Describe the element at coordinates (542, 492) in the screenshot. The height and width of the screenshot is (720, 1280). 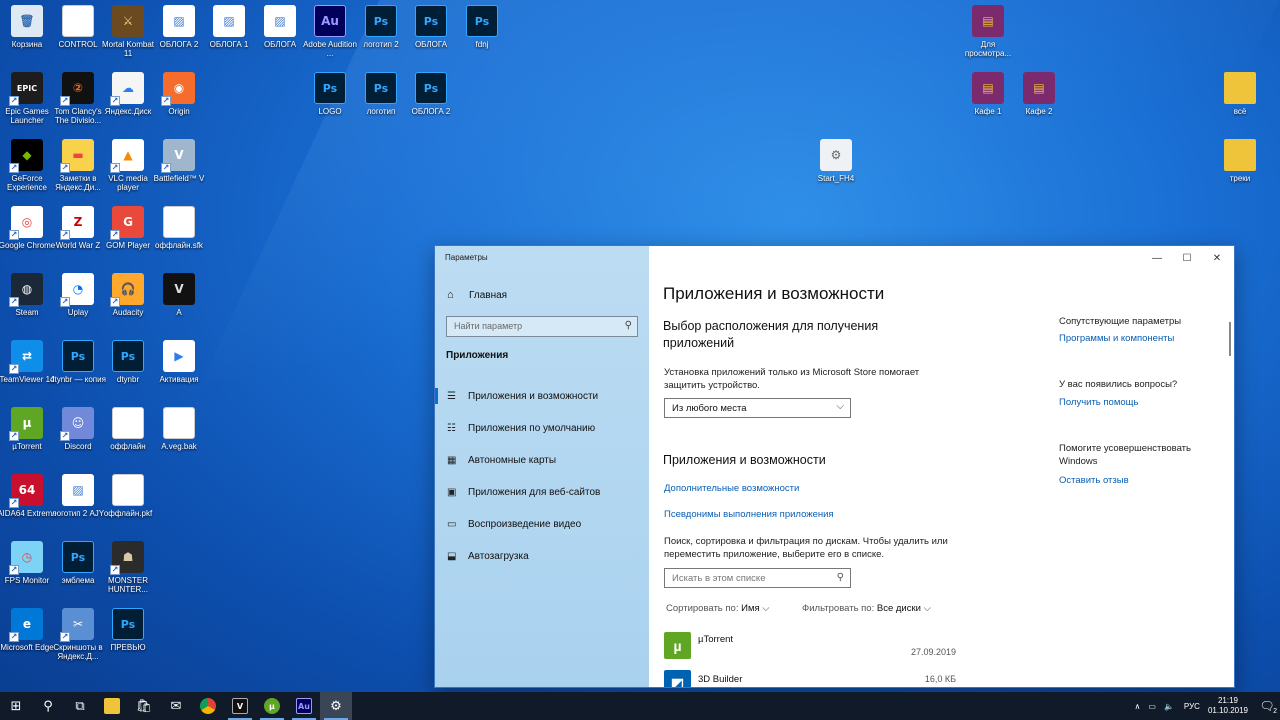
I see `sidebar-item-web-apps: ▣ Приложения для веб-сайтов` at that location.